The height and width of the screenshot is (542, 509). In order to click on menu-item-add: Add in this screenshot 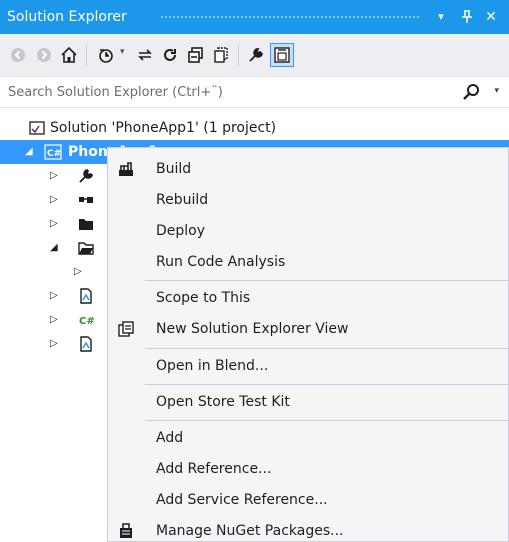, I will do `click(308, 438)`.